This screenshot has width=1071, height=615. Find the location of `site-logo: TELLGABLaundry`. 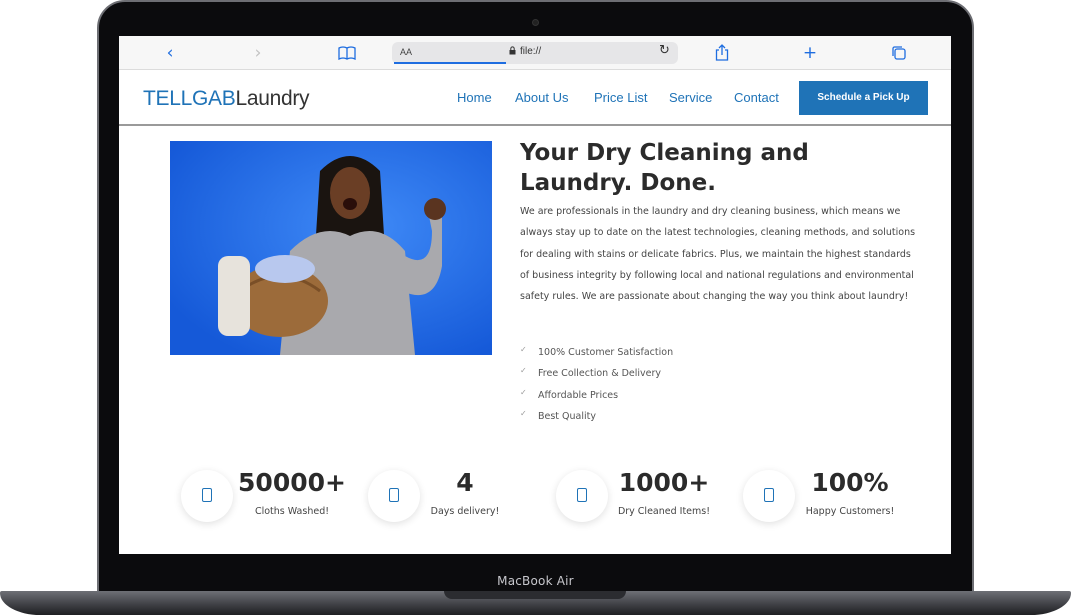

site-logo: TELLGABLaundry is located at coordinates (226, 99).